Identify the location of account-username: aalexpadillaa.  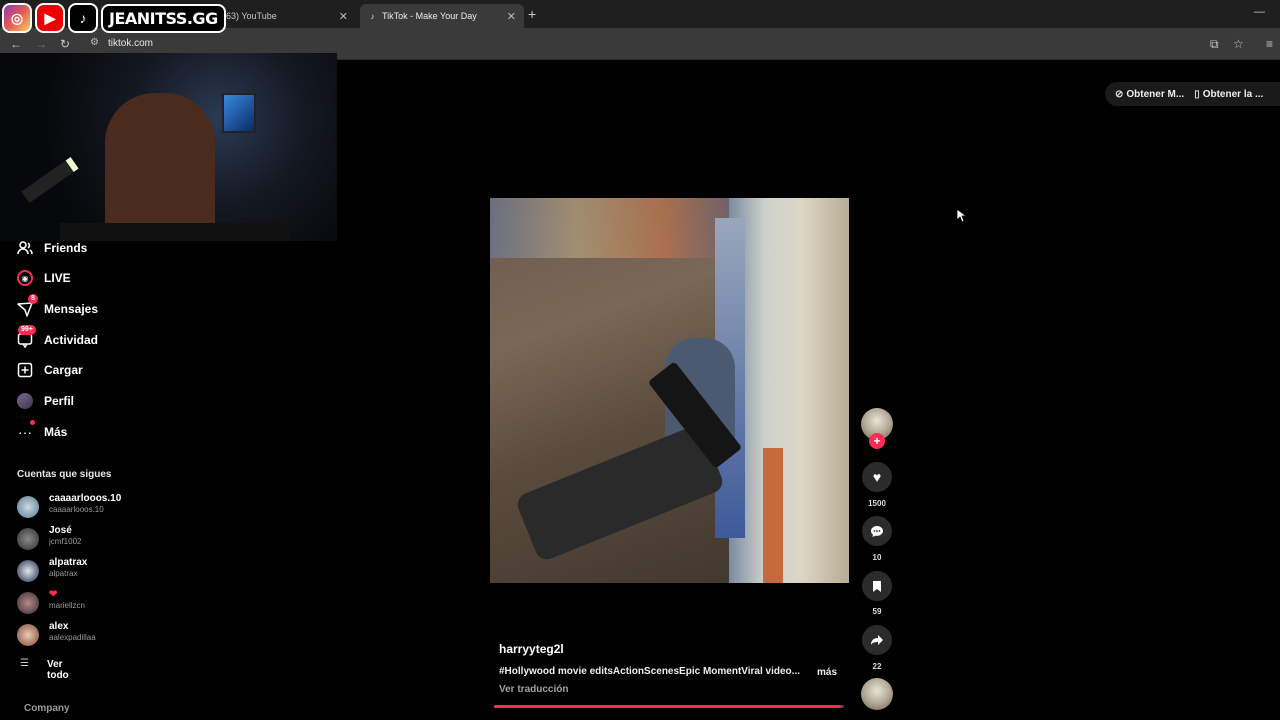
(72, 637).